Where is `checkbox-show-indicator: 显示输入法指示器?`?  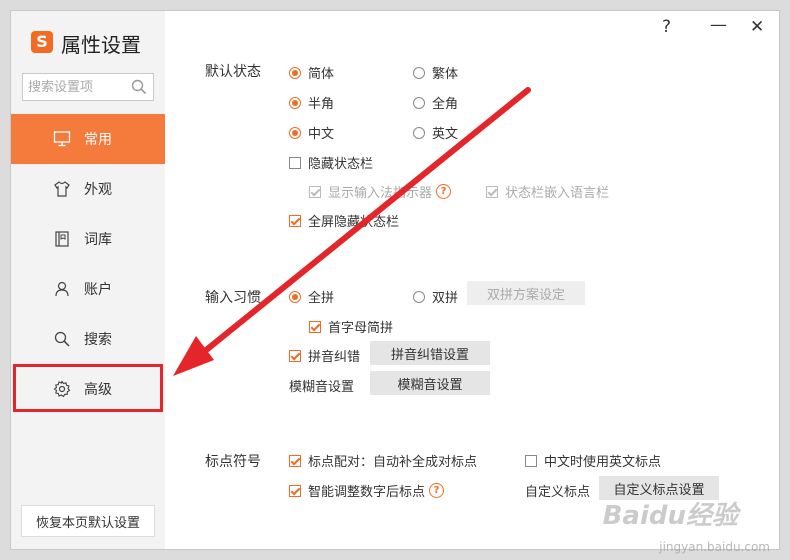
checkbox-show-indicator: 显示输入法指示器? is located at coordinates (380, 191).